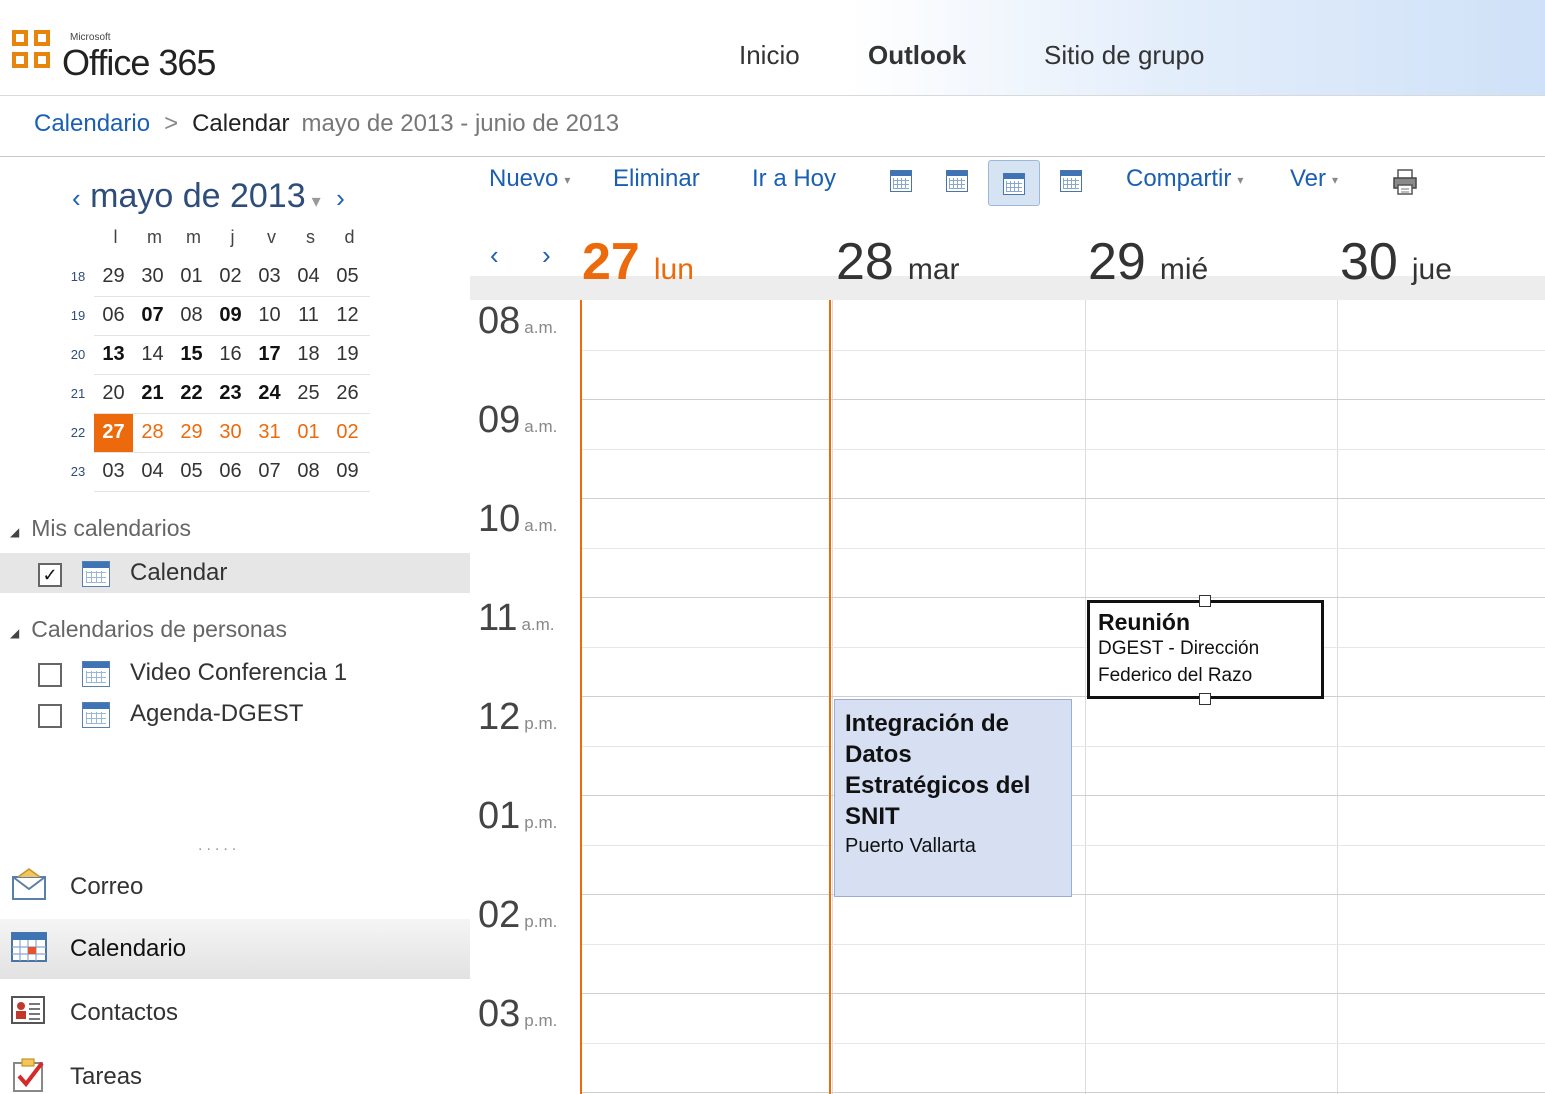 The image size is (1545, 1094). What do you see at coordinates (308, 393) in the screenshot?
I see `mini-calendar-day: 25` at bounding box center [308, 393].